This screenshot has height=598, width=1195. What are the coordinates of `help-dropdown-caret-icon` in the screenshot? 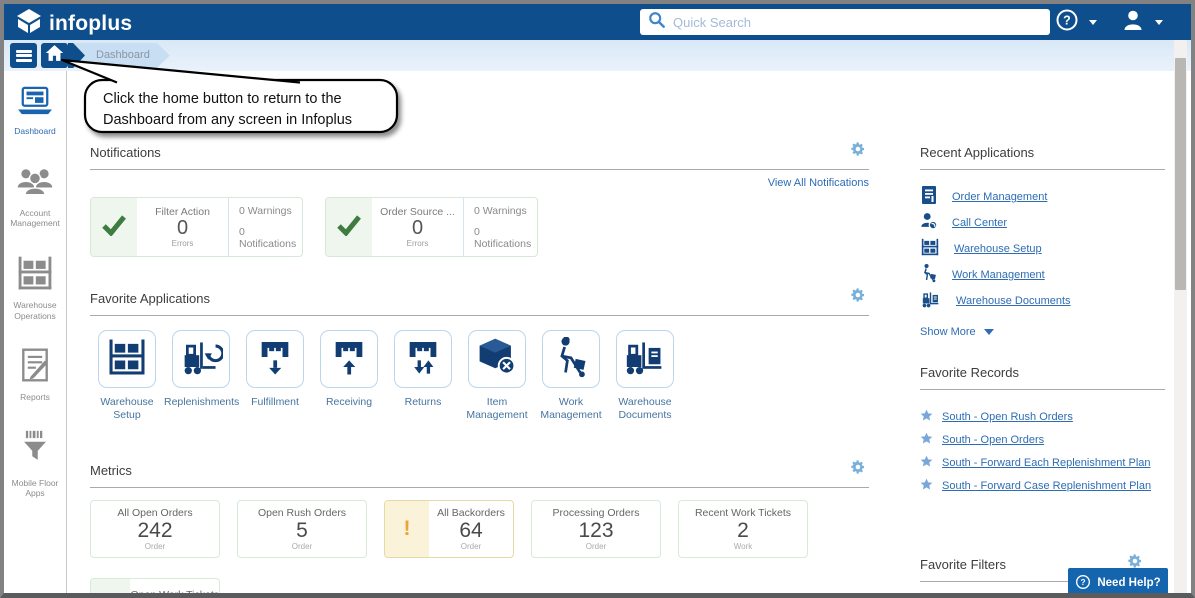 It's located at (1093, 22).